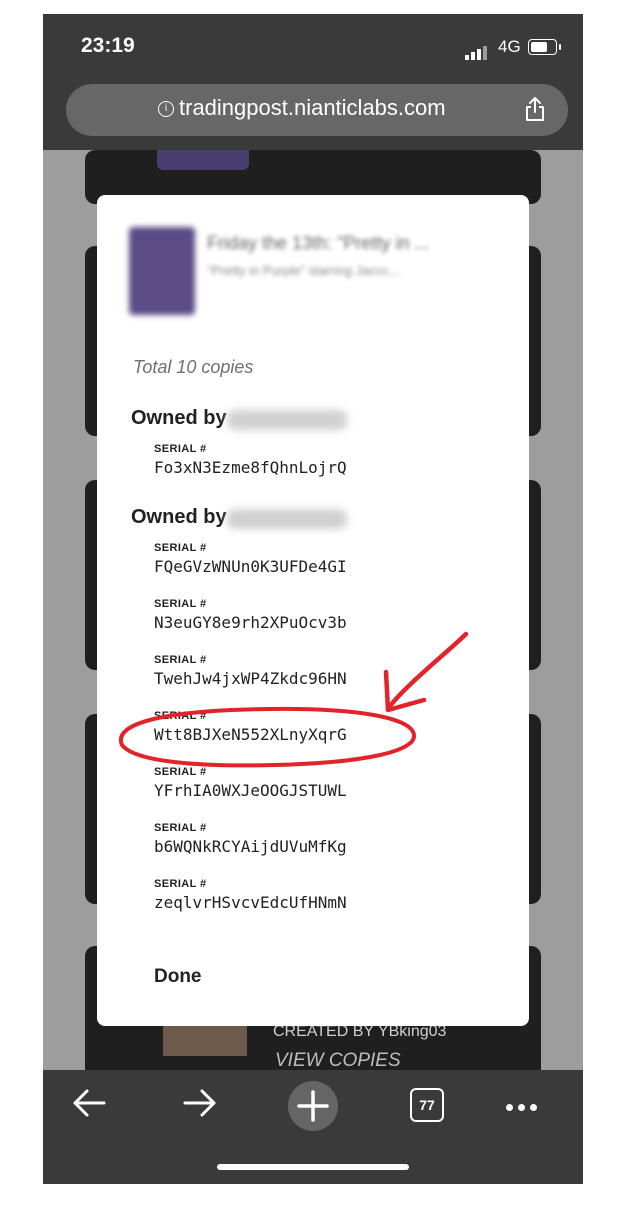 This screenshot has height=1230, width=619. What do you see at coordinates (427, 671) in the screenshot?
I see `arrow-line` at bounding box center [427, 671].